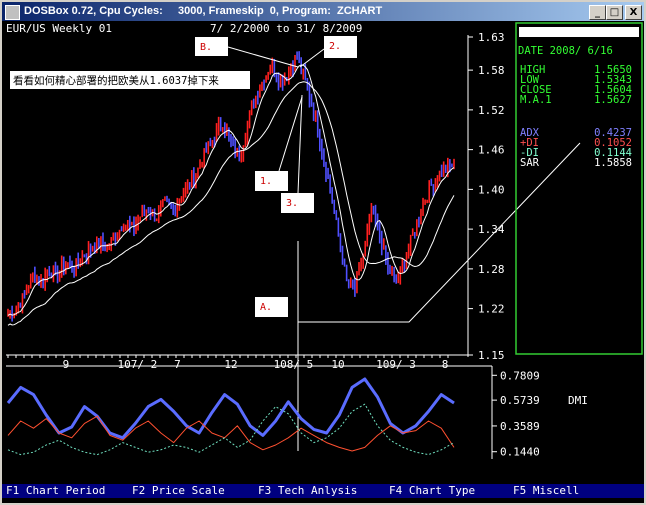  Describe the element at coordinates (12, 12) in the screenshot. I see `dosbox-app-icon` at that location.